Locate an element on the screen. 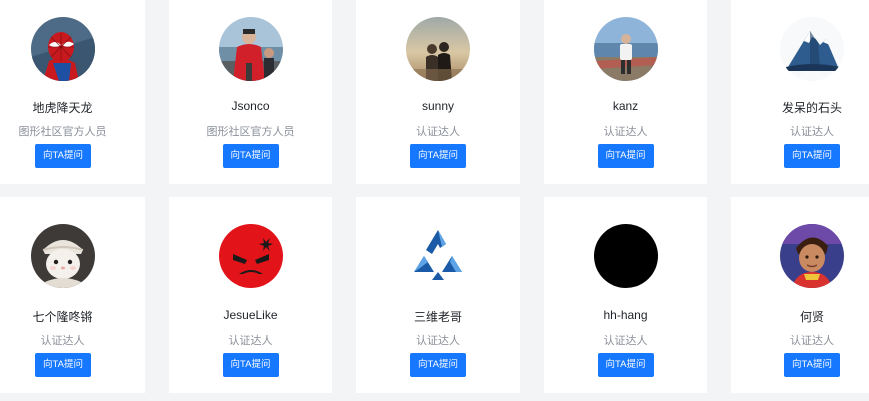 The width and height of the screenshot is (869, 401). cartoon-boy-avatar is located at coordinates (812, 256).